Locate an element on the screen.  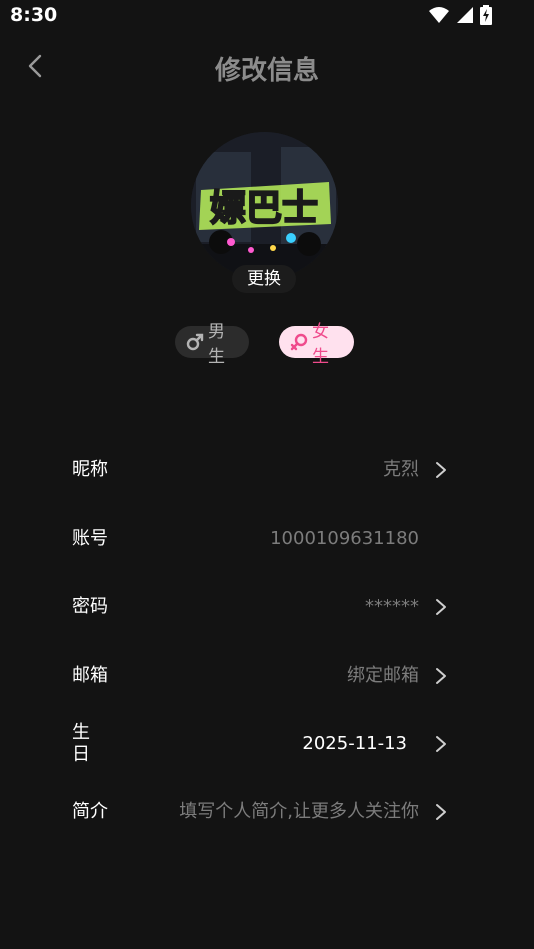
avatar-logo-text: 嫖巴士 is located at coordinates (264, 208).